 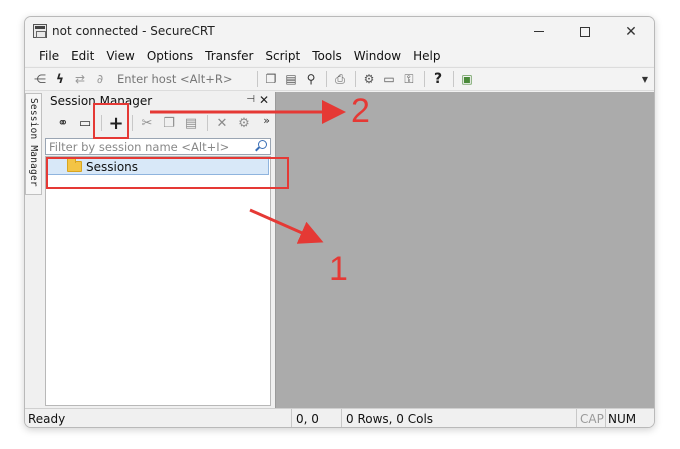 What do you see at coordinates (182, 79) in the screenshot?
I see `host-input: Enter host <Alt+R>` at bounding box center [182, 79].